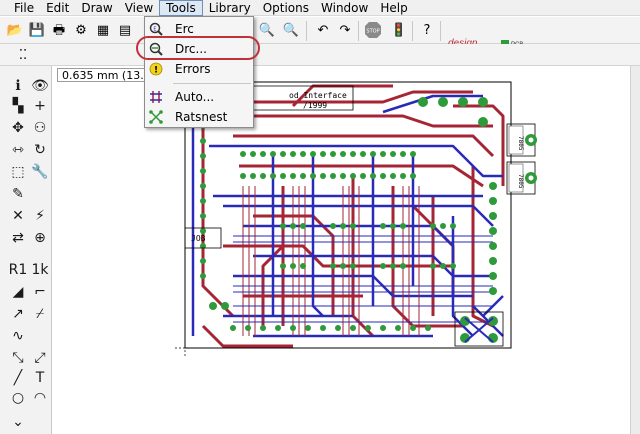 The height and width of the screenshot is (434, 640). I want to click on open-folder-icon: 📂, so click(15, 30).